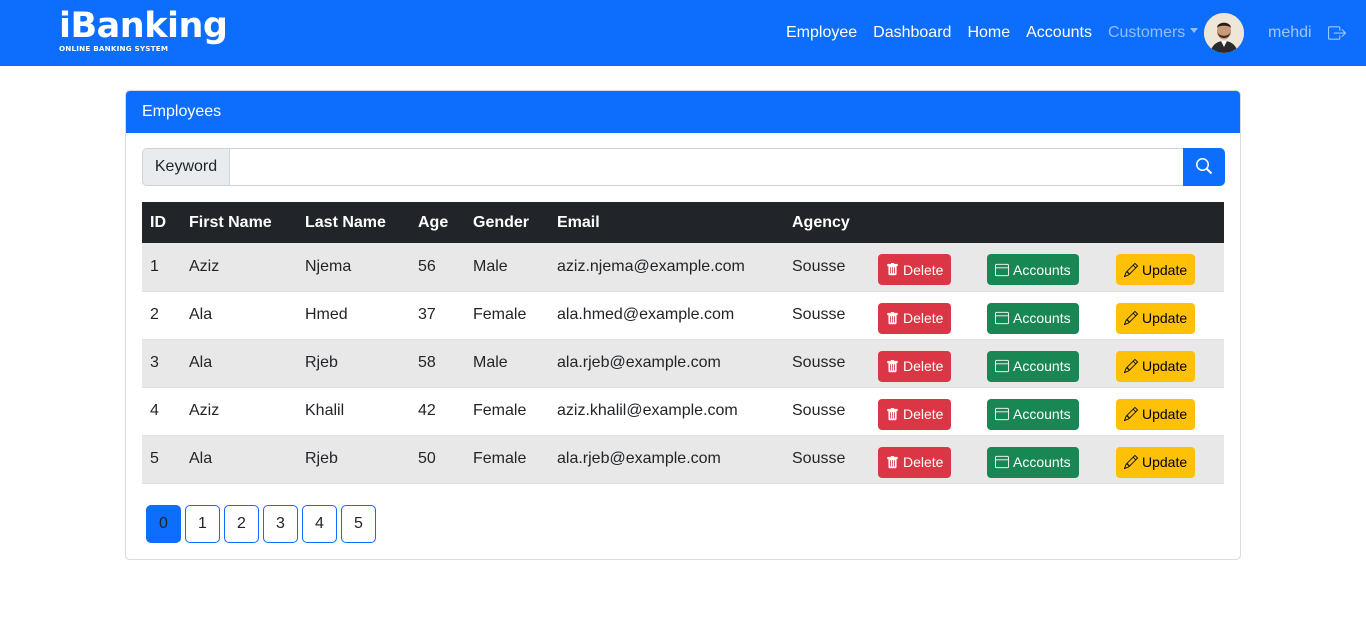 The width and height of the screenshot is (1366, 629). I want to click on nav-link-accounts: Accounts, so click(1059, 33).